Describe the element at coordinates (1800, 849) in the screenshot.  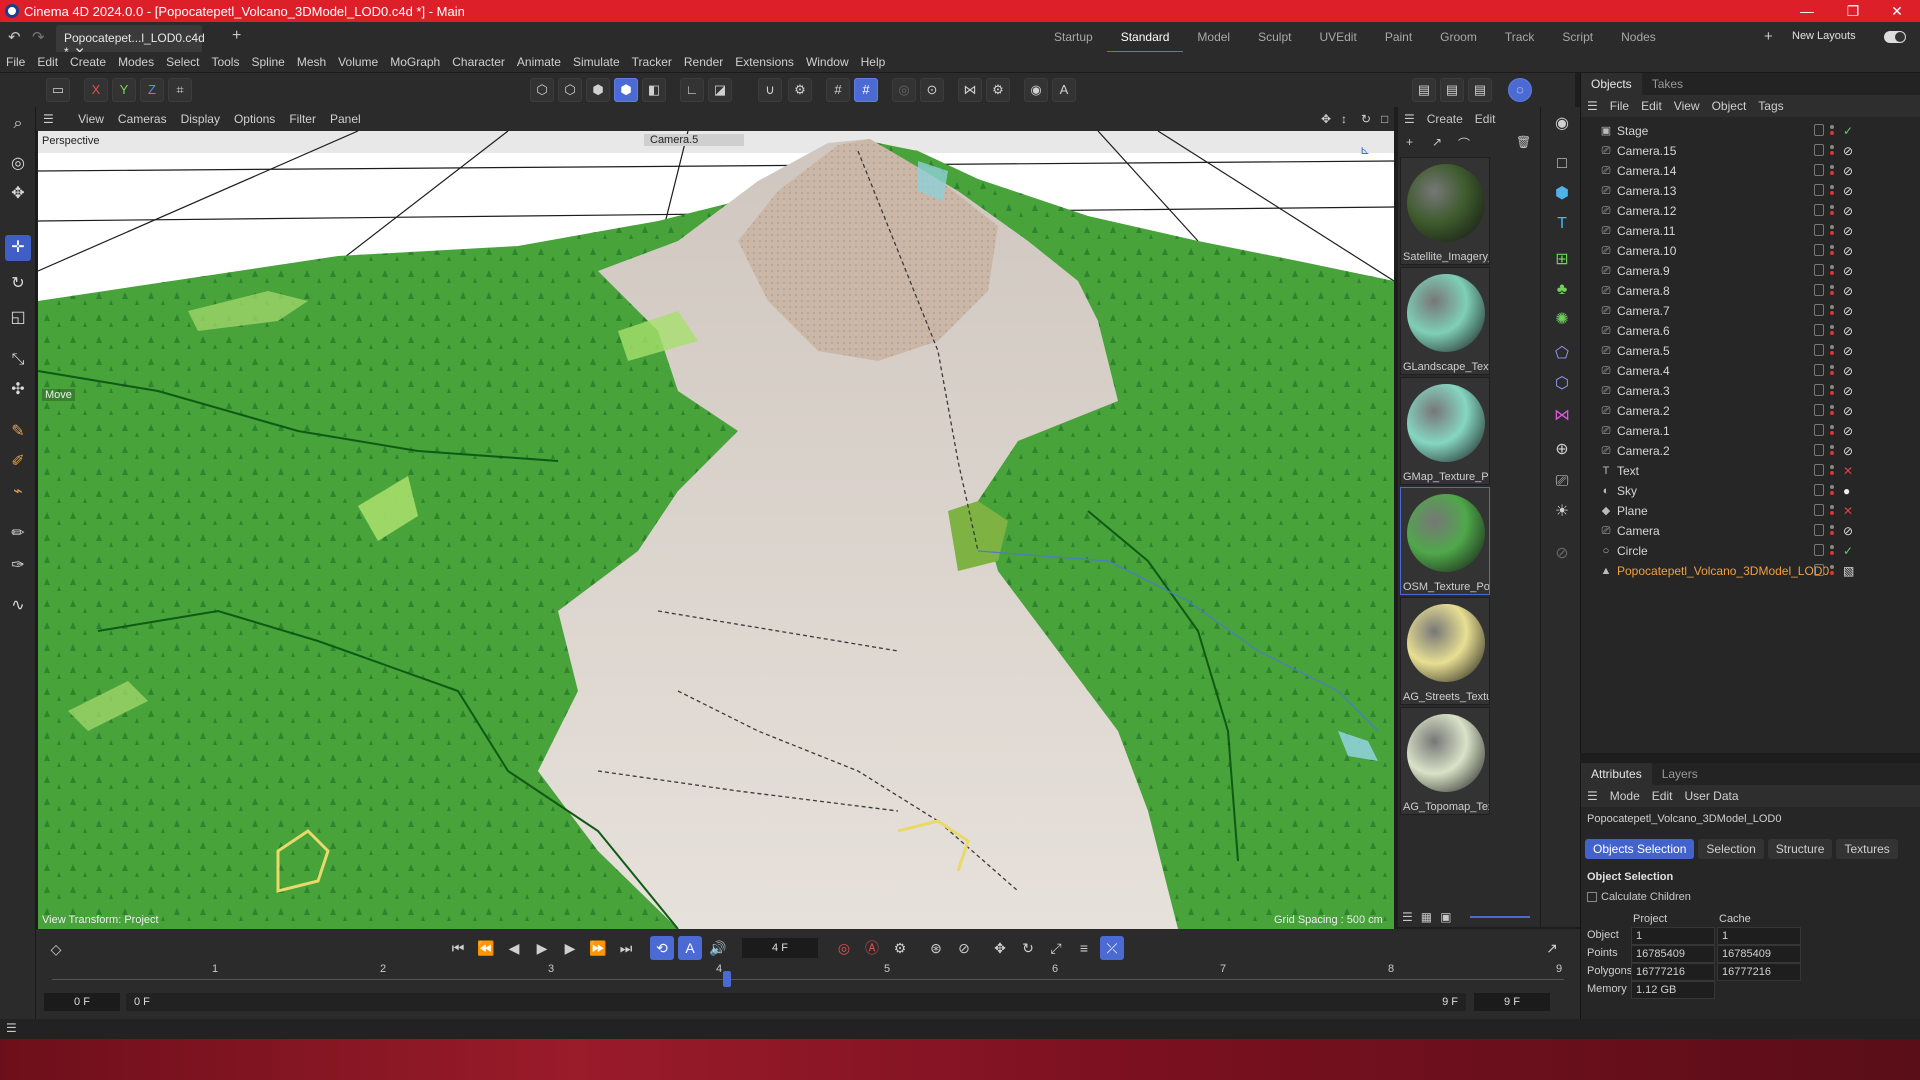
I see `attr-subtab-structure: Structure` at that location.